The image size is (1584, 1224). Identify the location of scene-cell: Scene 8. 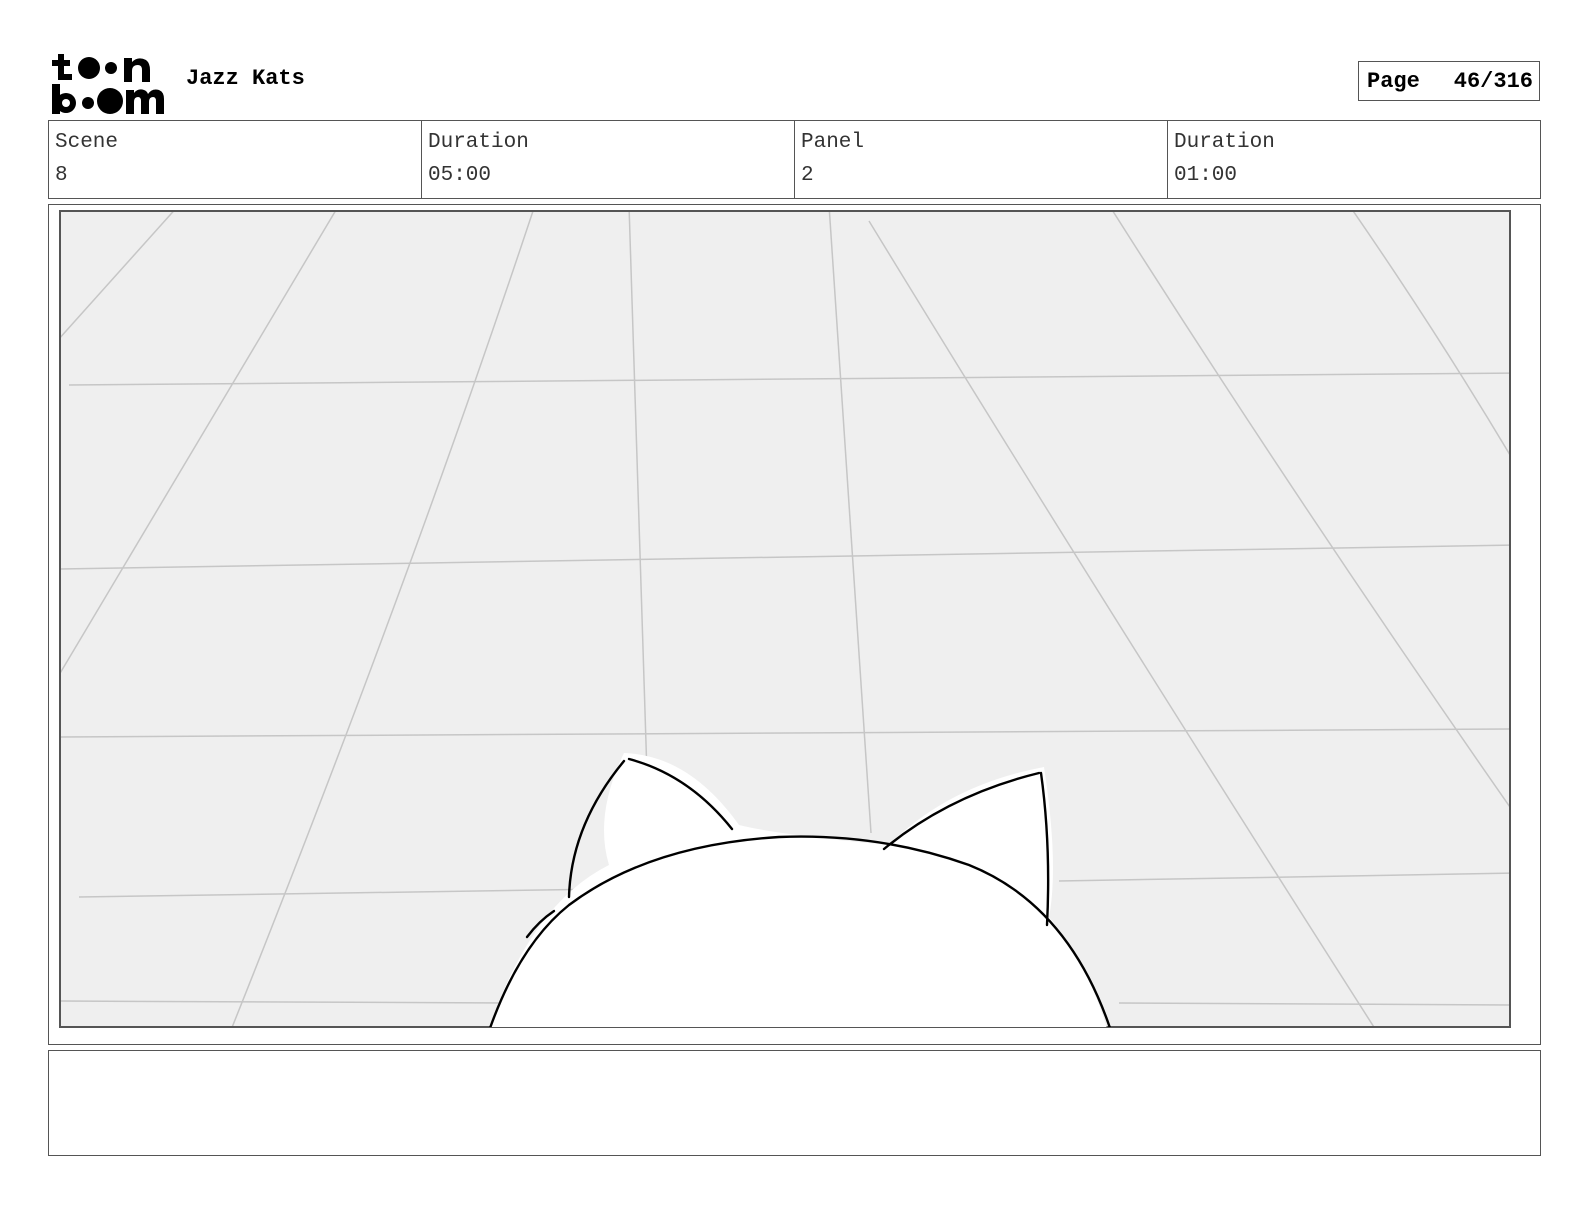
(235, 159).